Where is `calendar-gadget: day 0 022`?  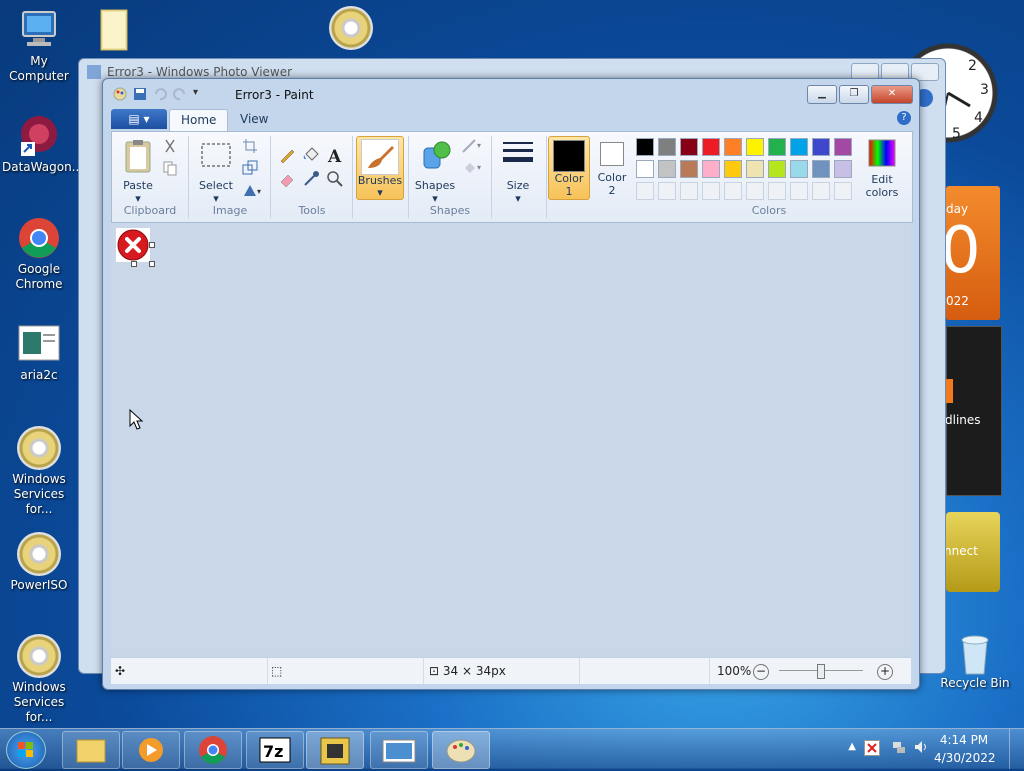 calendar-gadget: day 0 022 is located at coordinates (970, 253).